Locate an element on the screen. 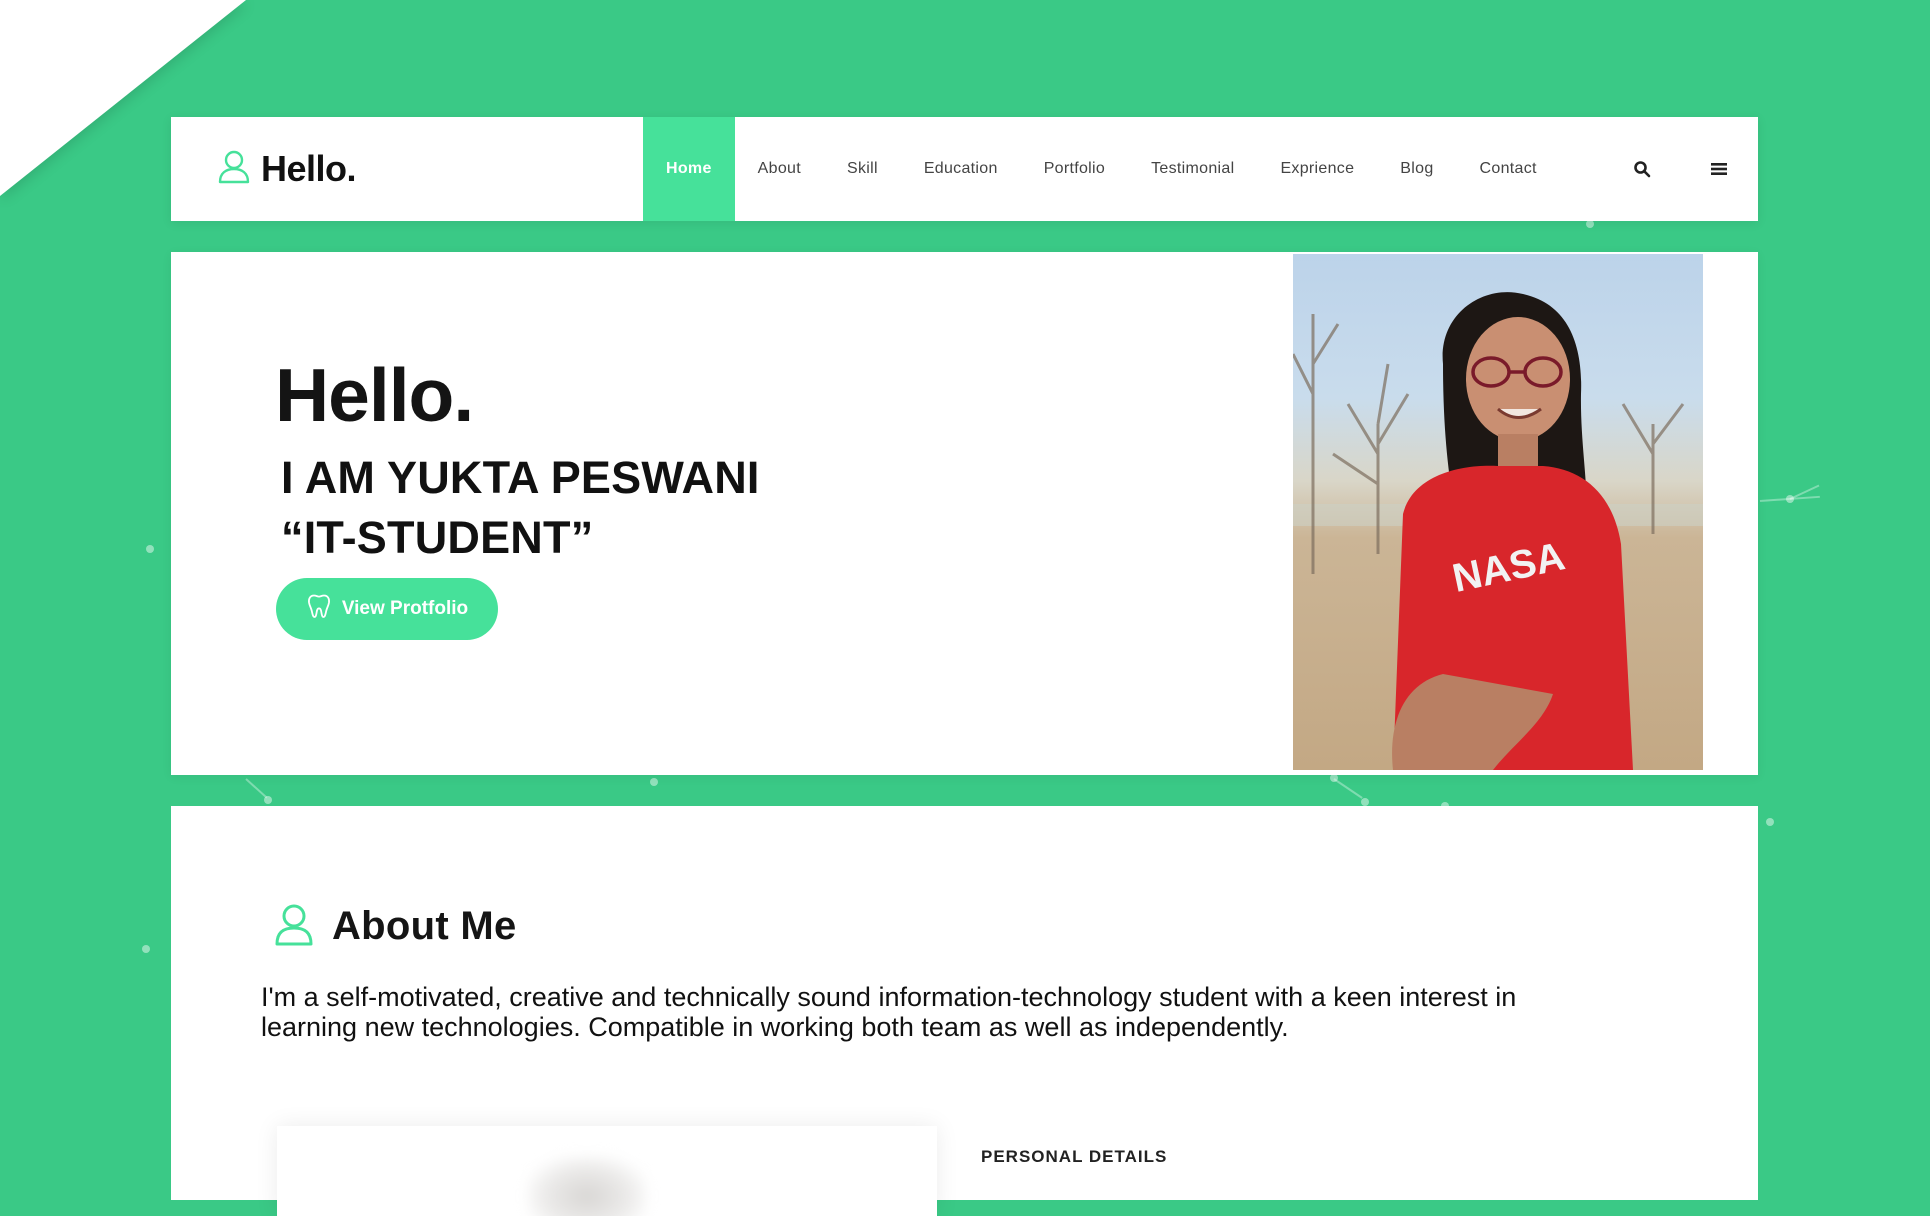  search-icon is located at coordinates (1642, 169).